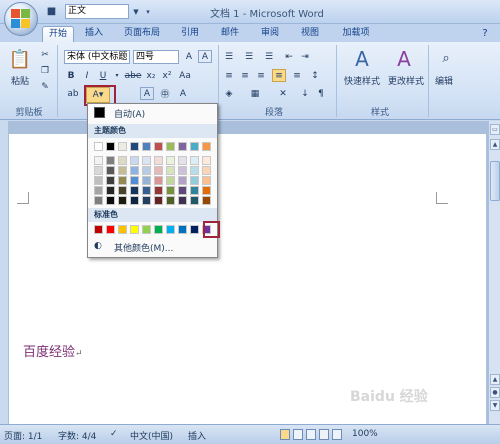 The image size is (500, 444). Describe the element at coordinates (305, 56) in the screenshot. I see `increase-indent-icon: ⇥` at that location.